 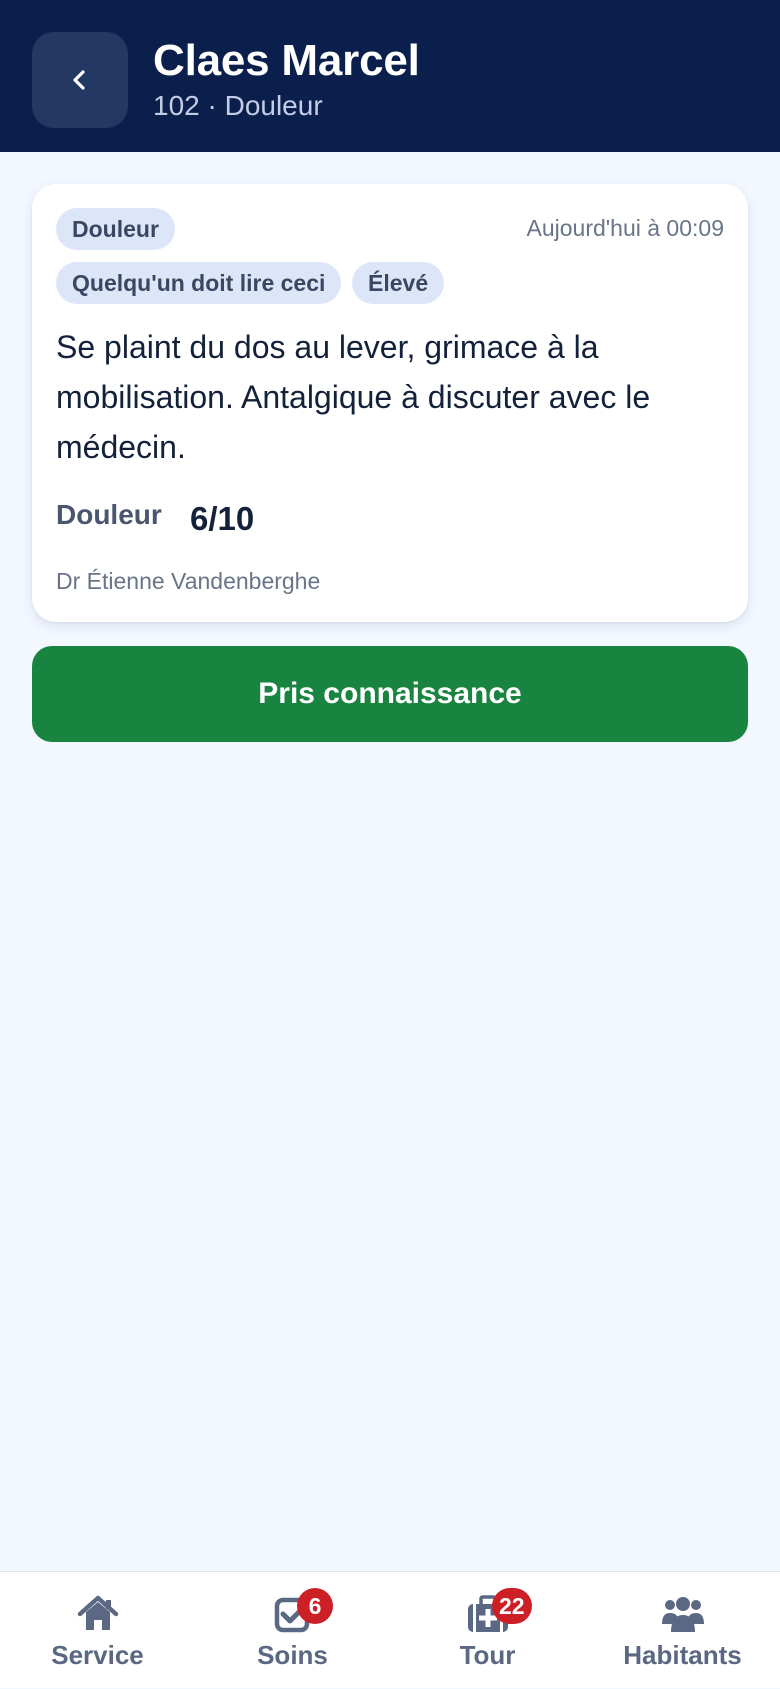 I want to click on tab-label: Habitants, so click(x=682, y=1655).